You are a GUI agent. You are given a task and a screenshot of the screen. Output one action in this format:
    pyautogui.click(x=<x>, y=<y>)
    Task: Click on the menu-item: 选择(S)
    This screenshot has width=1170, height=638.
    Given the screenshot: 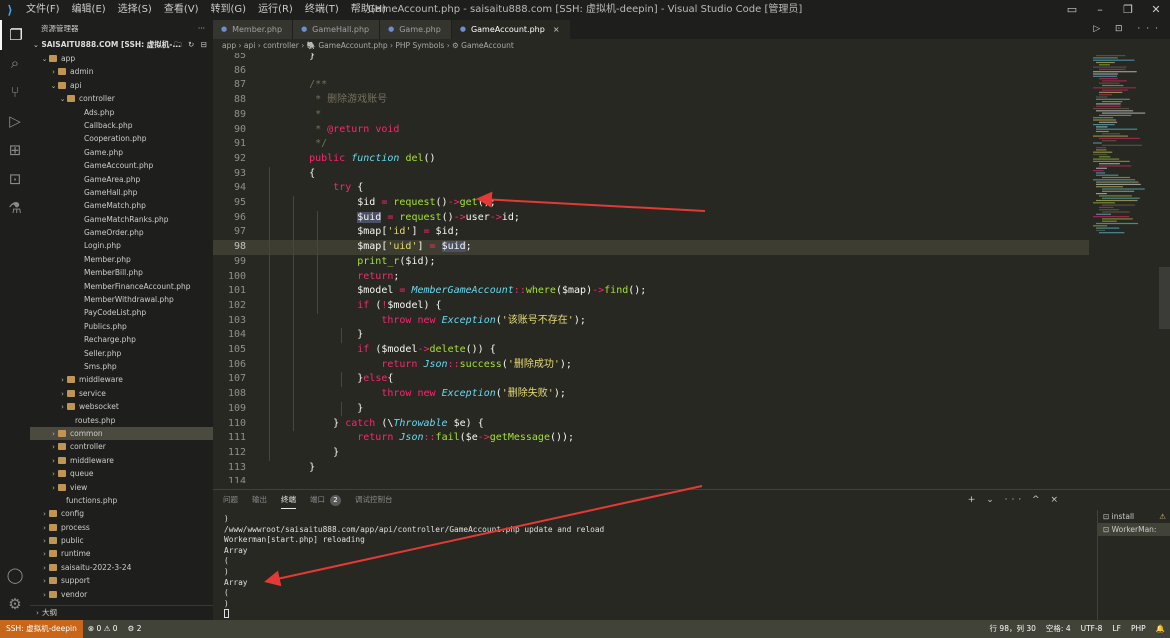 What is the action you would take?
    pyautogui.click(x=135, y=10)
    